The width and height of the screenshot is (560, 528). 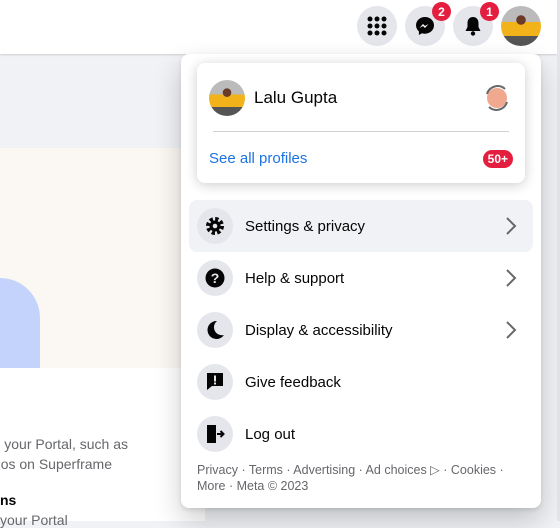 What do you see at coordinates (489, 11) in the screenshot?
I see `notifications-badge: 1` at bounding box center [489, 11].